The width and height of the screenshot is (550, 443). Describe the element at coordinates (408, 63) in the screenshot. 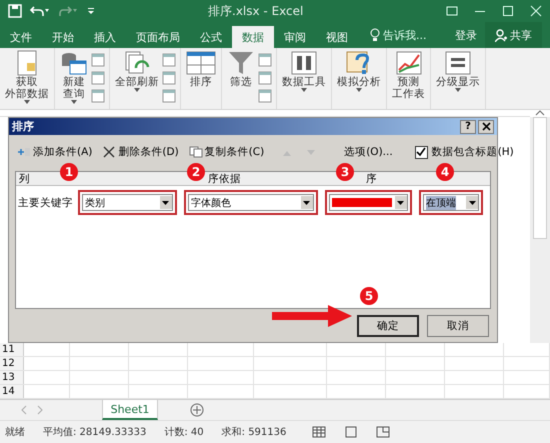

I see `chart-icon` at that location.